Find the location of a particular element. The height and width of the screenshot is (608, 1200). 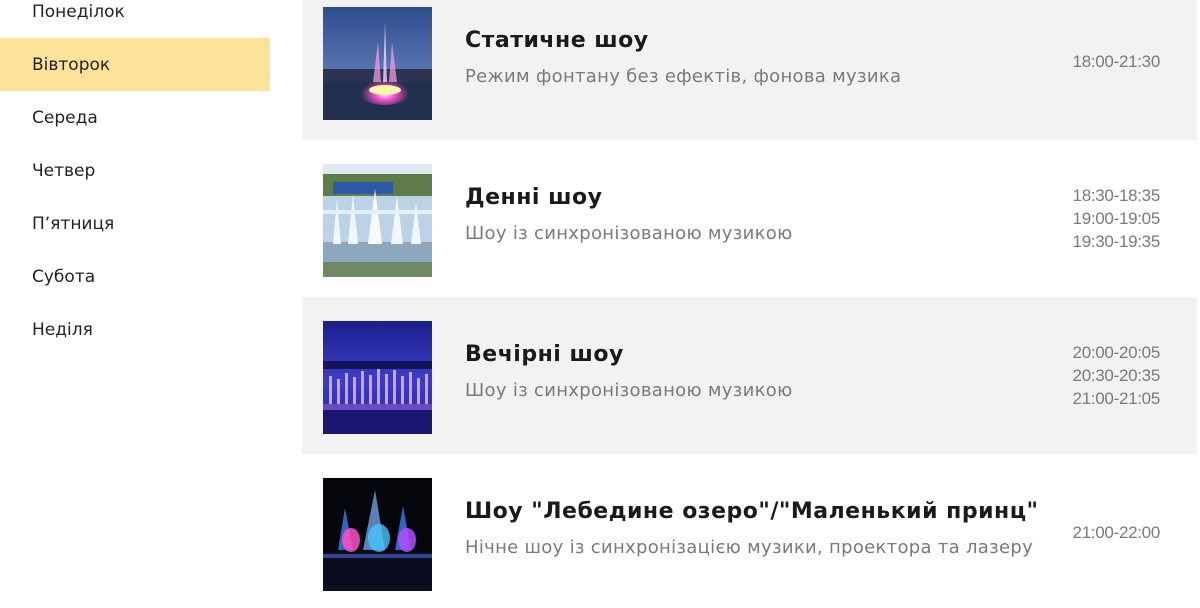

night-fountain-photo is located at coordinates (377, 534).